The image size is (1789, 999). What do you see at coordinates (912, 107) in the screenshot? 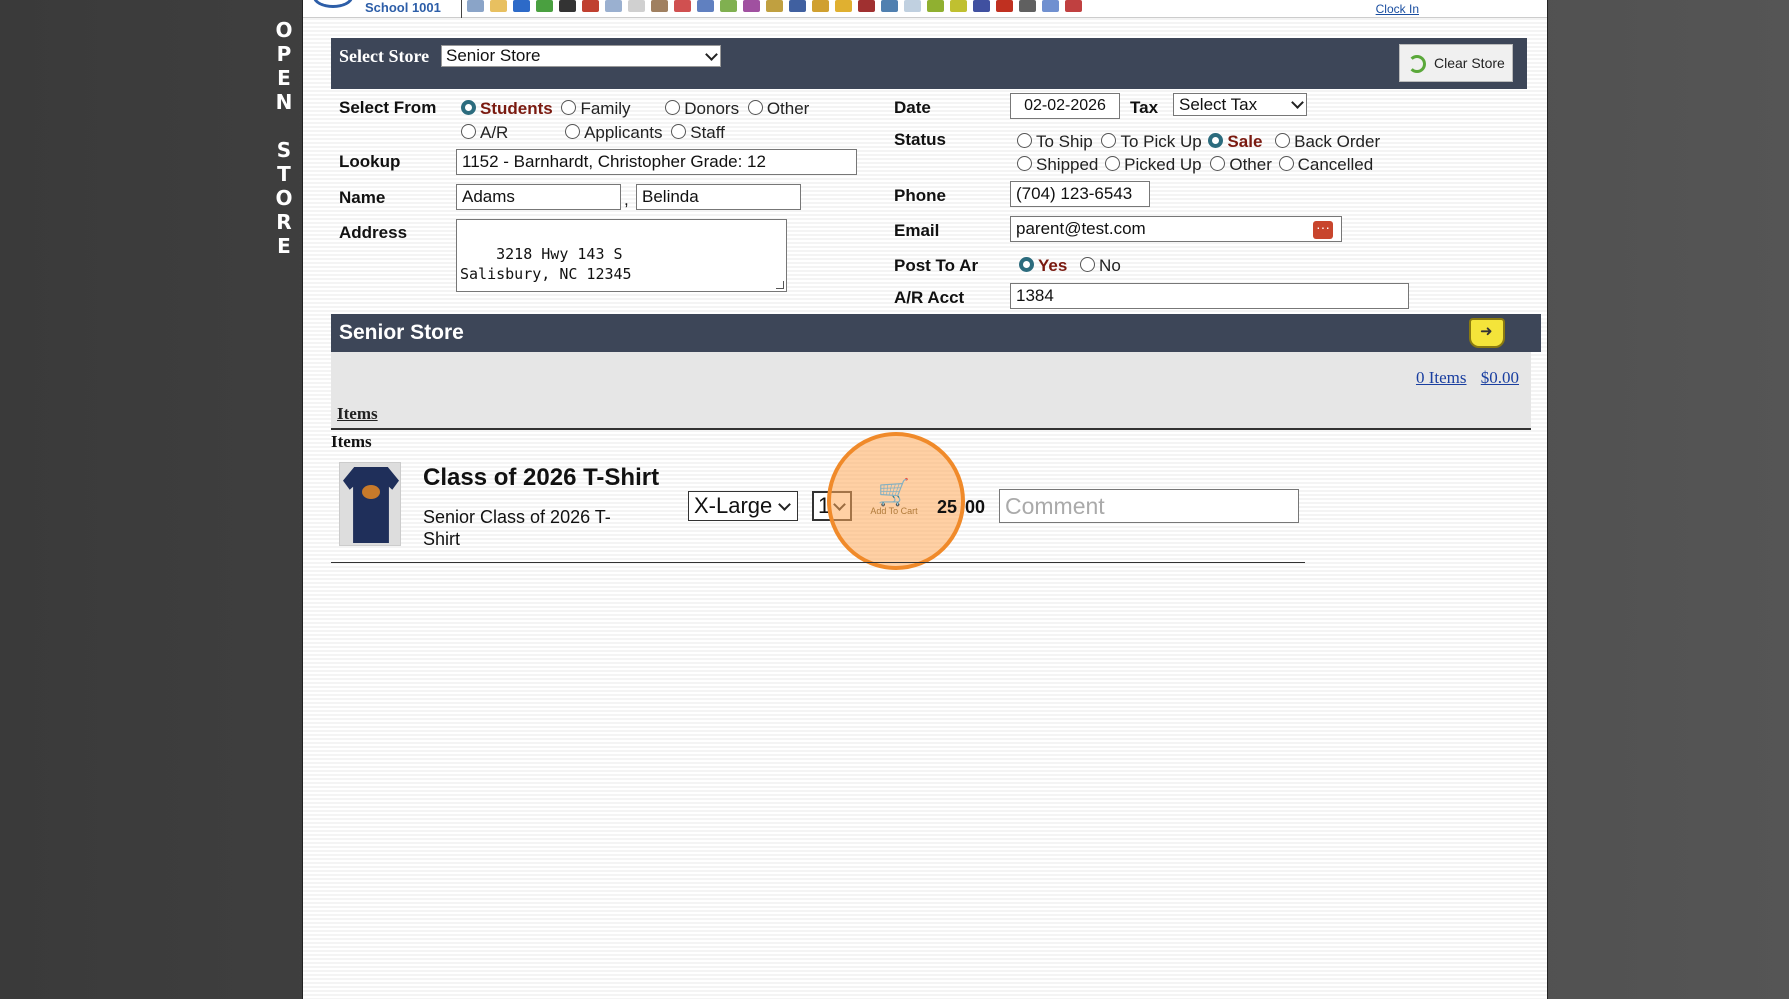
I see `date-label: Date` at bounding box center [912, 107].